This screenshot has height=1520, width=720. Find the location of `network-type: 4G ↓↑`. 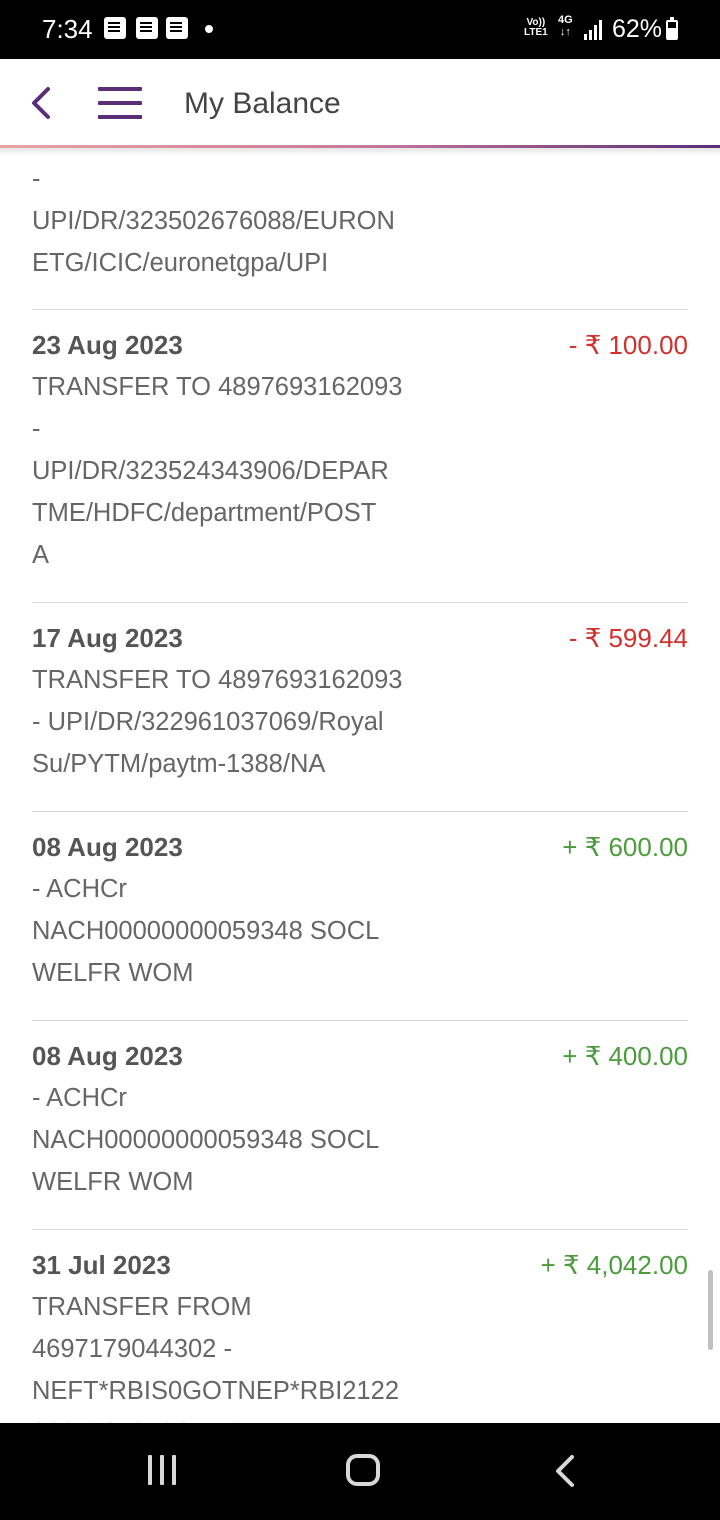

network-type: 4G ↓↑ is located at coordinates (565, 26).